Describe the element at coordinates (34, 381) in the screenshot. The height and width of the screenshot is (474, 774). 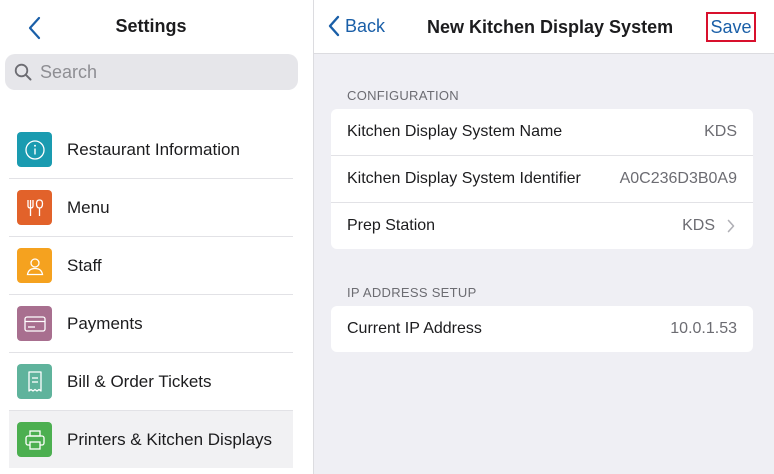
I see `receipt-icon` at that location.